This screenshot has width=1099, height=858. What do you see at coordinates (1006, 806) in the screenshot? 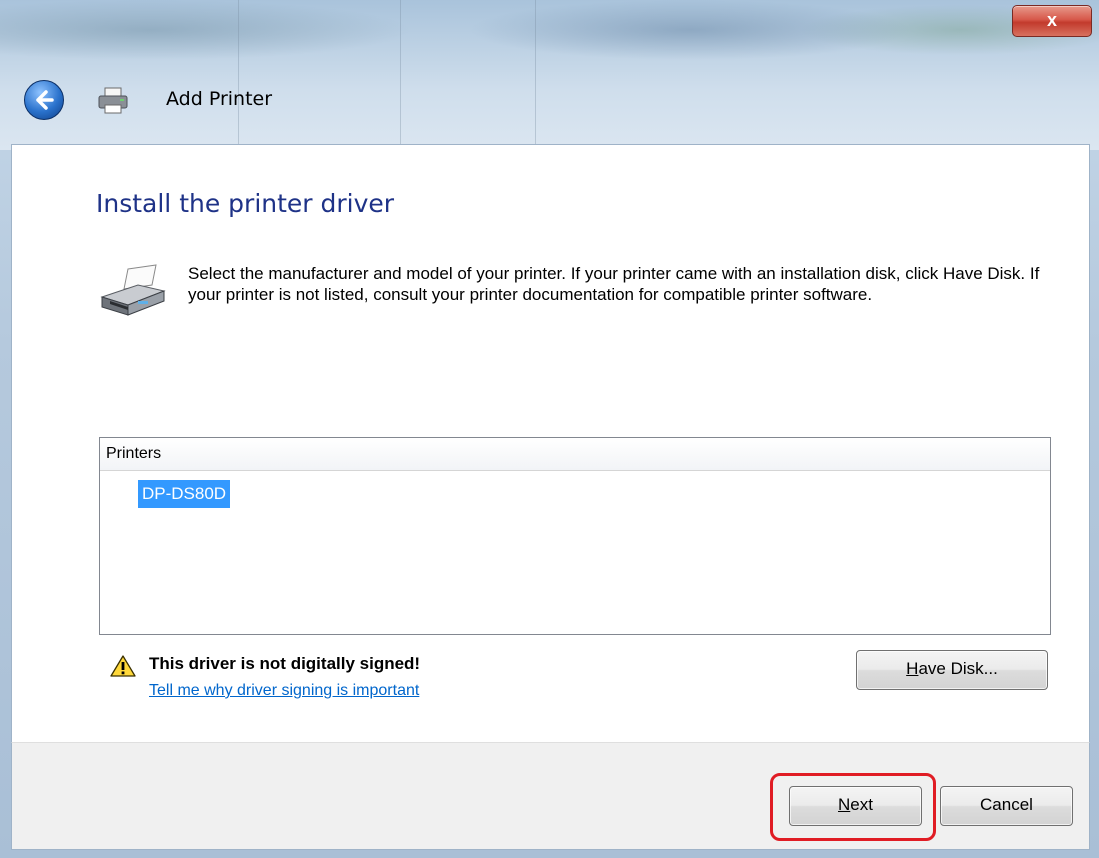
I see `cancel-button: Cancel` at bounding box center [1006, 806].